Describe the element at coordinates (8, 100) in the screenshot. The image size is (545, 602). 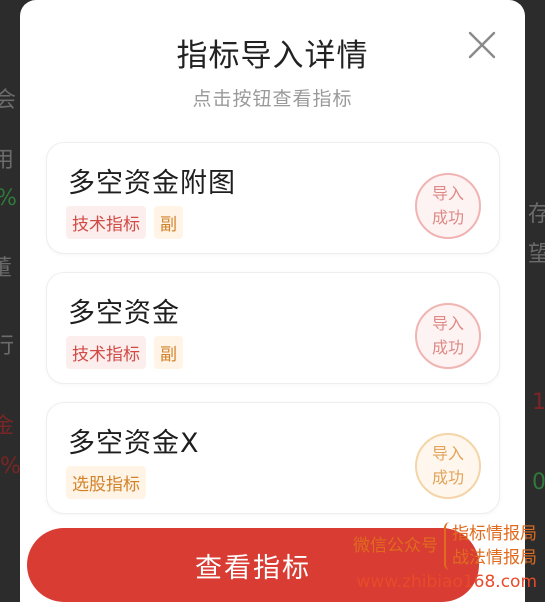
I see `background-text: 会` at that location.